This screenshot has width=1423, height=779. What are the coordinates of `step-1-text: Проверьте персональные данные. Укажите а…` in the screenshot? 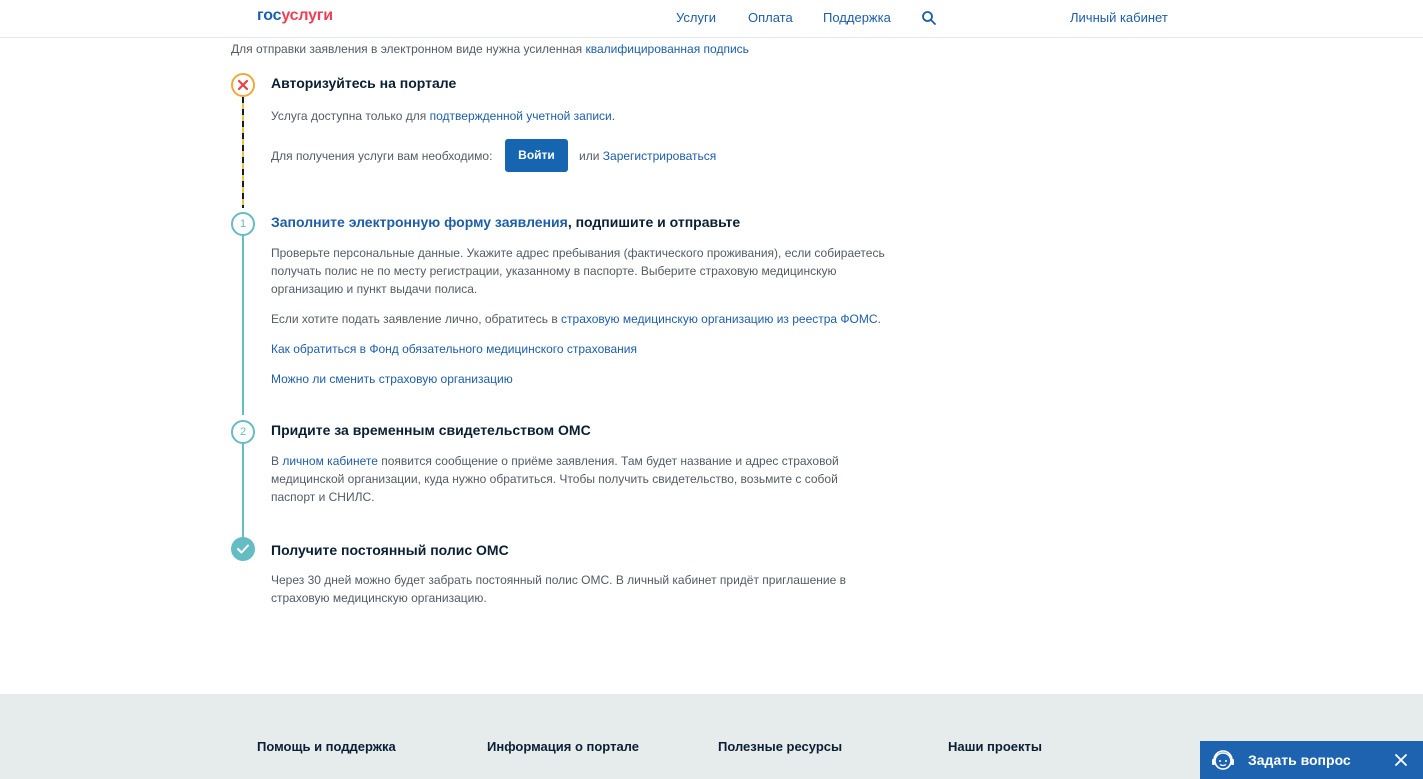 It's located at (578, 271).